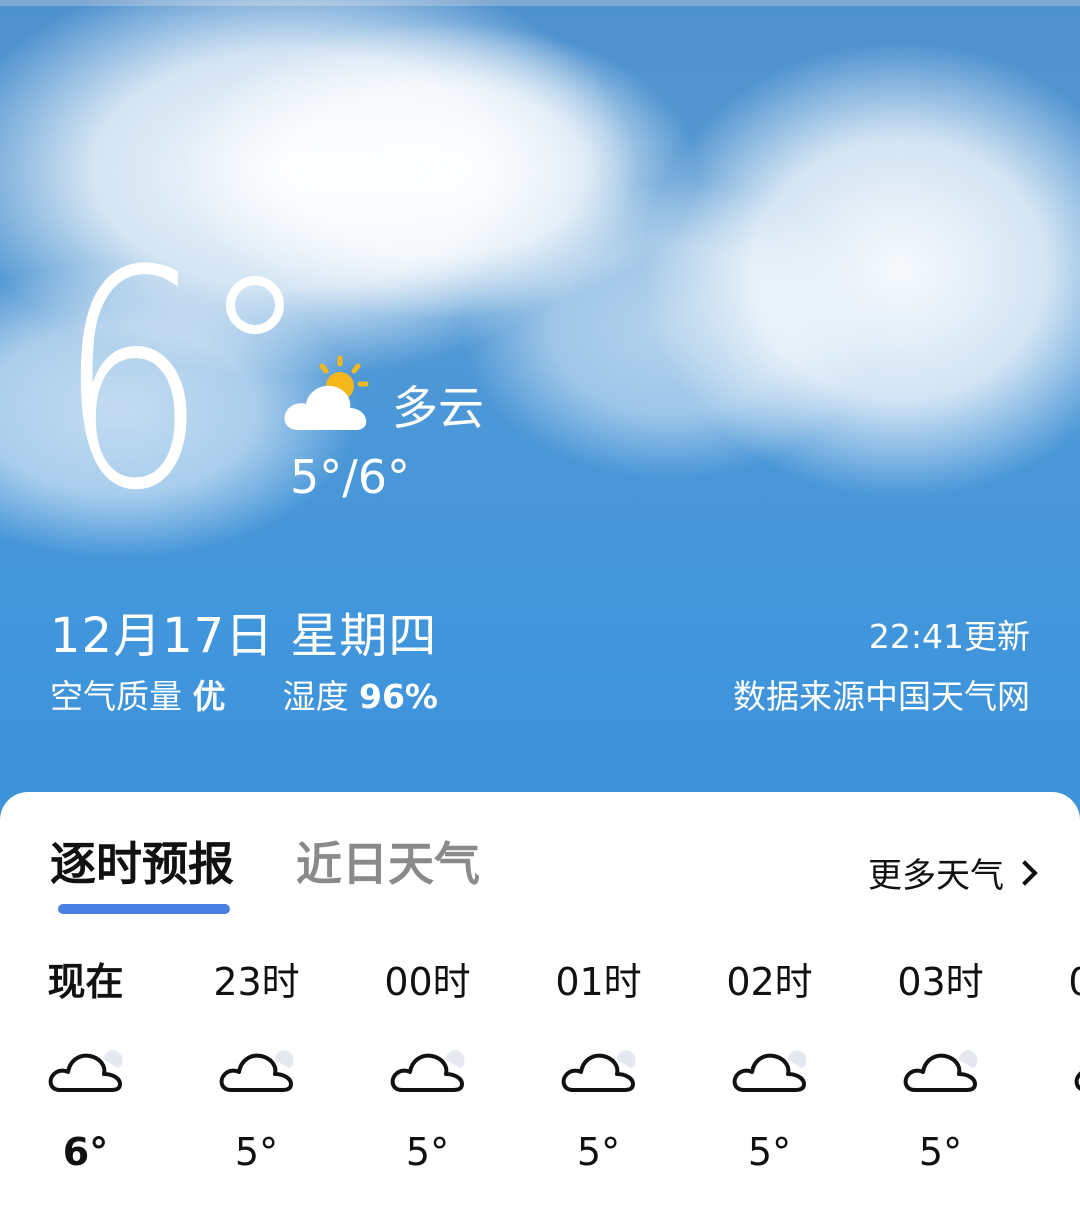  What do you see at coordinates (255, 305) in the screenshot?
I see `degree-icon` at bounding box center [255, 305].